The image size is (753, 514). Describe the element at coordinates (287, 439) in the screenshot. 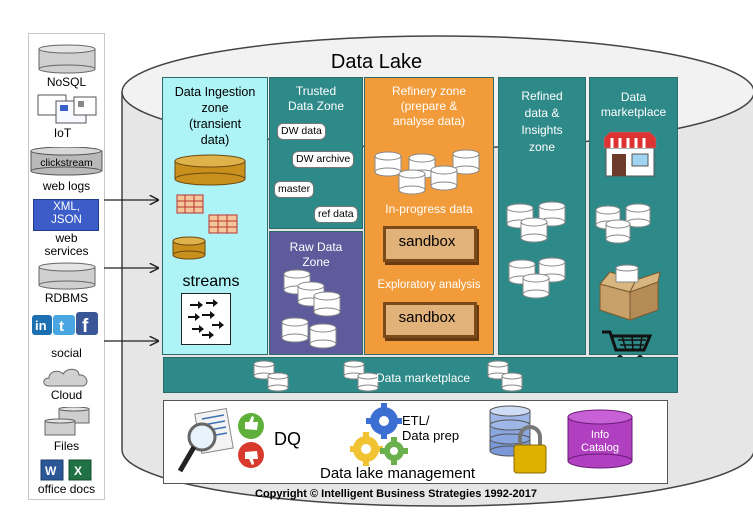

I see `dq-label: DQ` at that location.